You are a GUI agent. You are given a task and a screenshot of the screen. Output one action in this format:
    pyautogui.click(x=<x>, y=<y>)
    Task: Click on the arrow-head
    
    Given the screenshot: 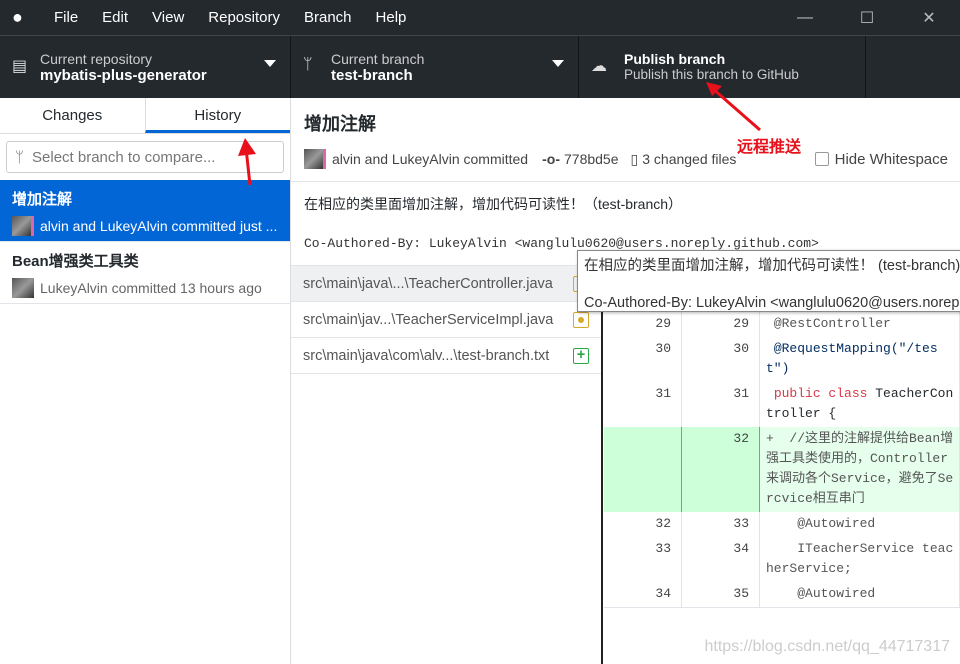 What is the action you would take?
    pyautogui.click(x=247, y=147)
    